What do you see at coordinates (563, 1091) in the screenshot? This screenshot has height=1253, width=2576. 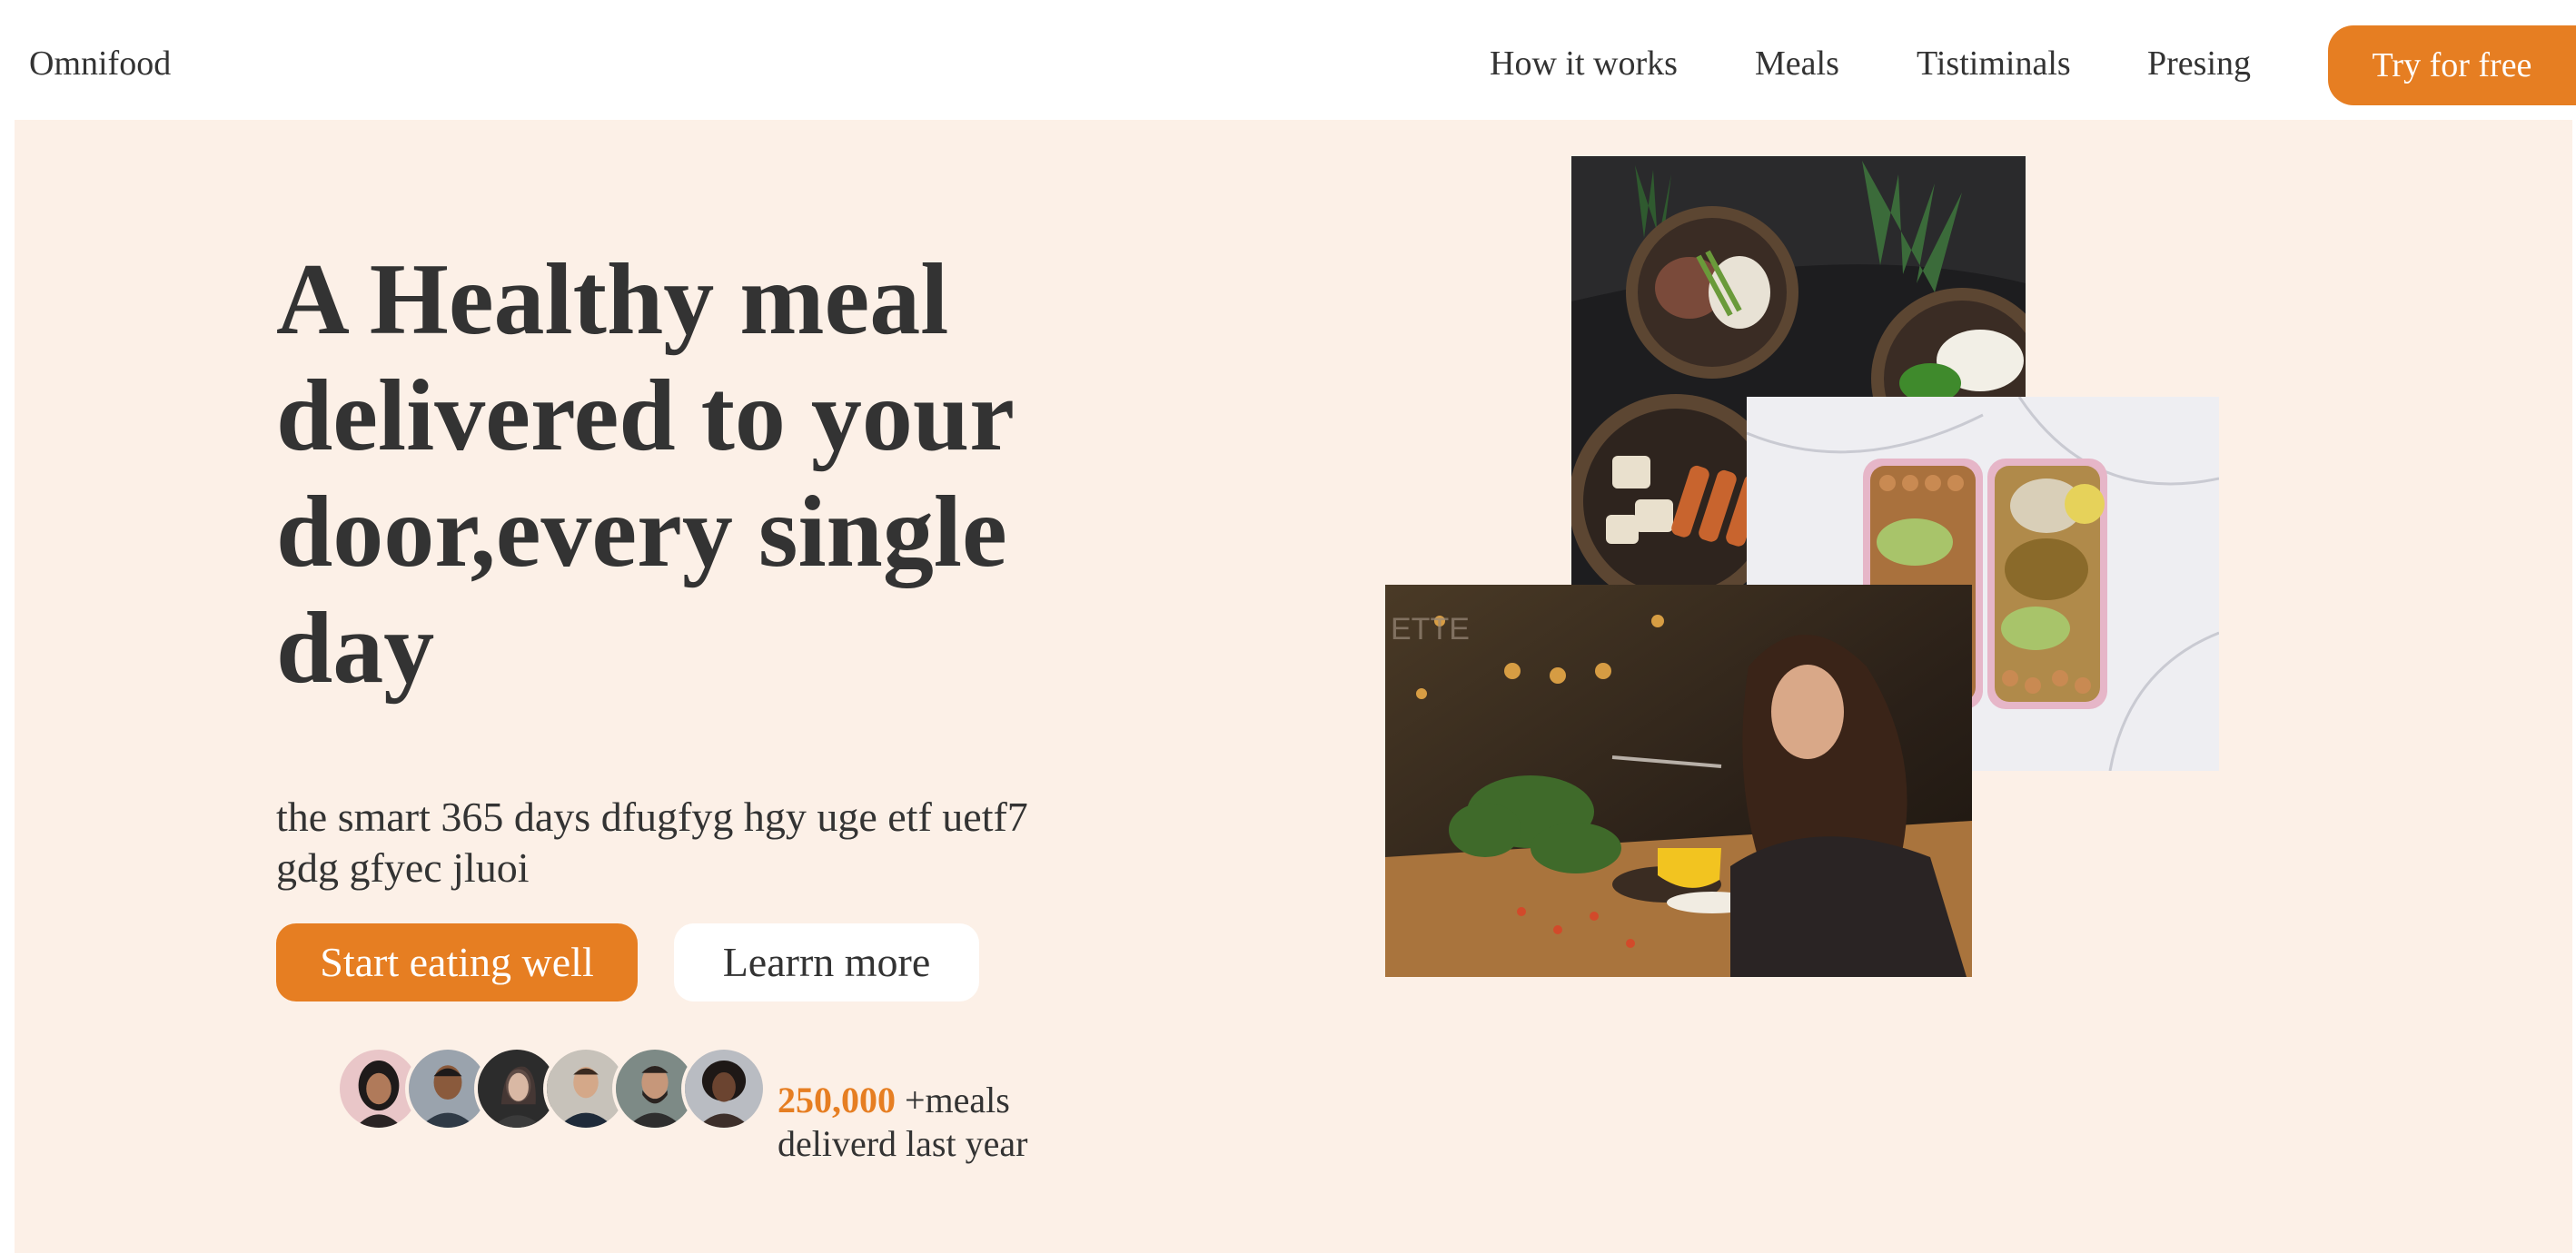 I see `customer-avatars` at bounding box center [563, 1091].